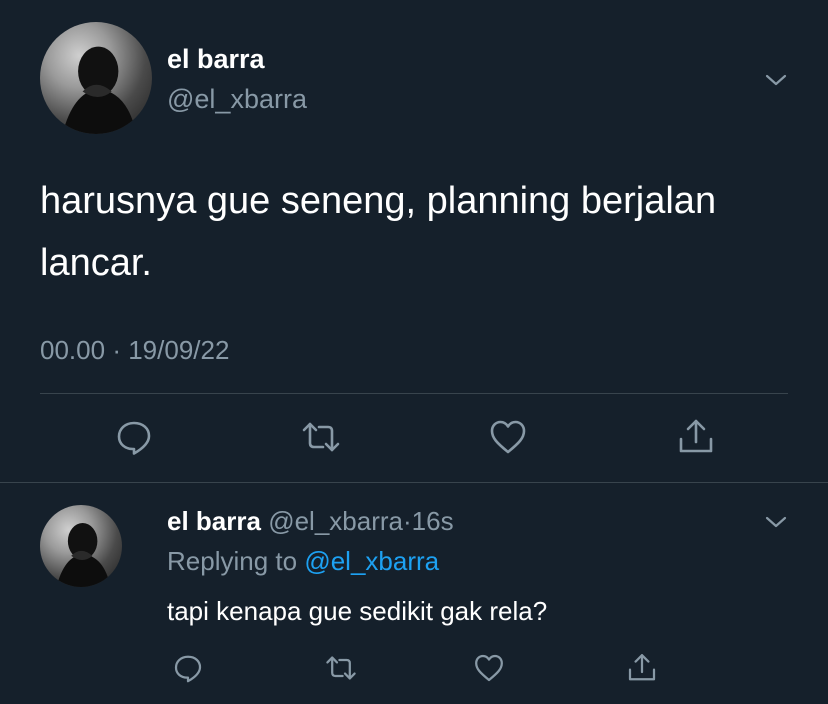 Image resolution: width=828 pixels, height=704 pixels. Describe the element at coordinates (433, 521) in the screenshot. I see `reply-age: 16s` at that location.